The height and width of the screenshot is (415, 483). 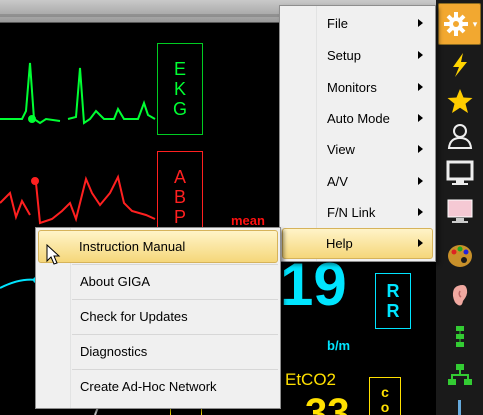 What do you see at coordinates (158, 281) in the screenshot?
I see `submenu-item-about: About GIGA` at bounding box center [158, 281].